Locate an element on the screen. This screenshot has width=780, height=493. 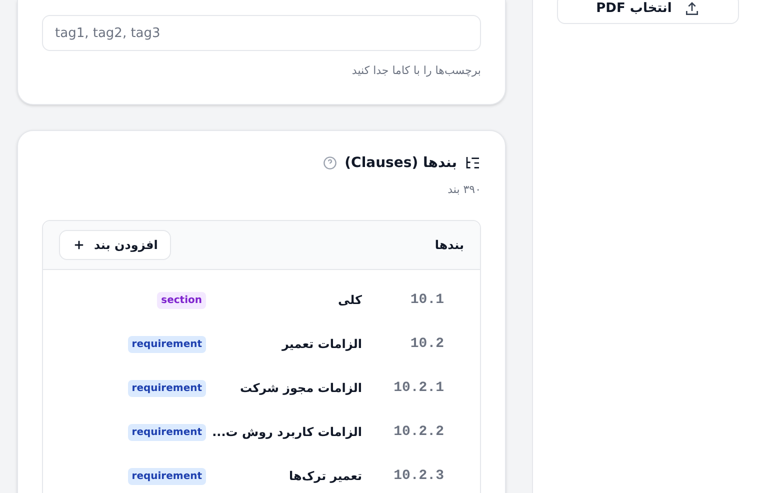
clause-number: 10.2.1 is located at coordinates (418, 388).